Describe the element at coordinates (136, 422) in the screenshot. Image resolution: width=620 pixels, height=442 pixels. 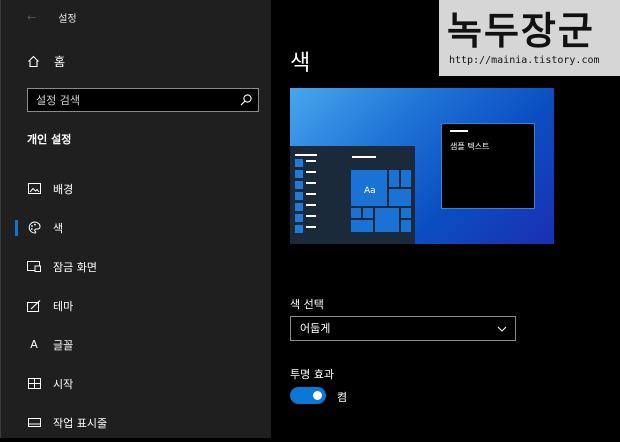
I see `sidebar-item-taskbar: 작업 표시줄` at that location.